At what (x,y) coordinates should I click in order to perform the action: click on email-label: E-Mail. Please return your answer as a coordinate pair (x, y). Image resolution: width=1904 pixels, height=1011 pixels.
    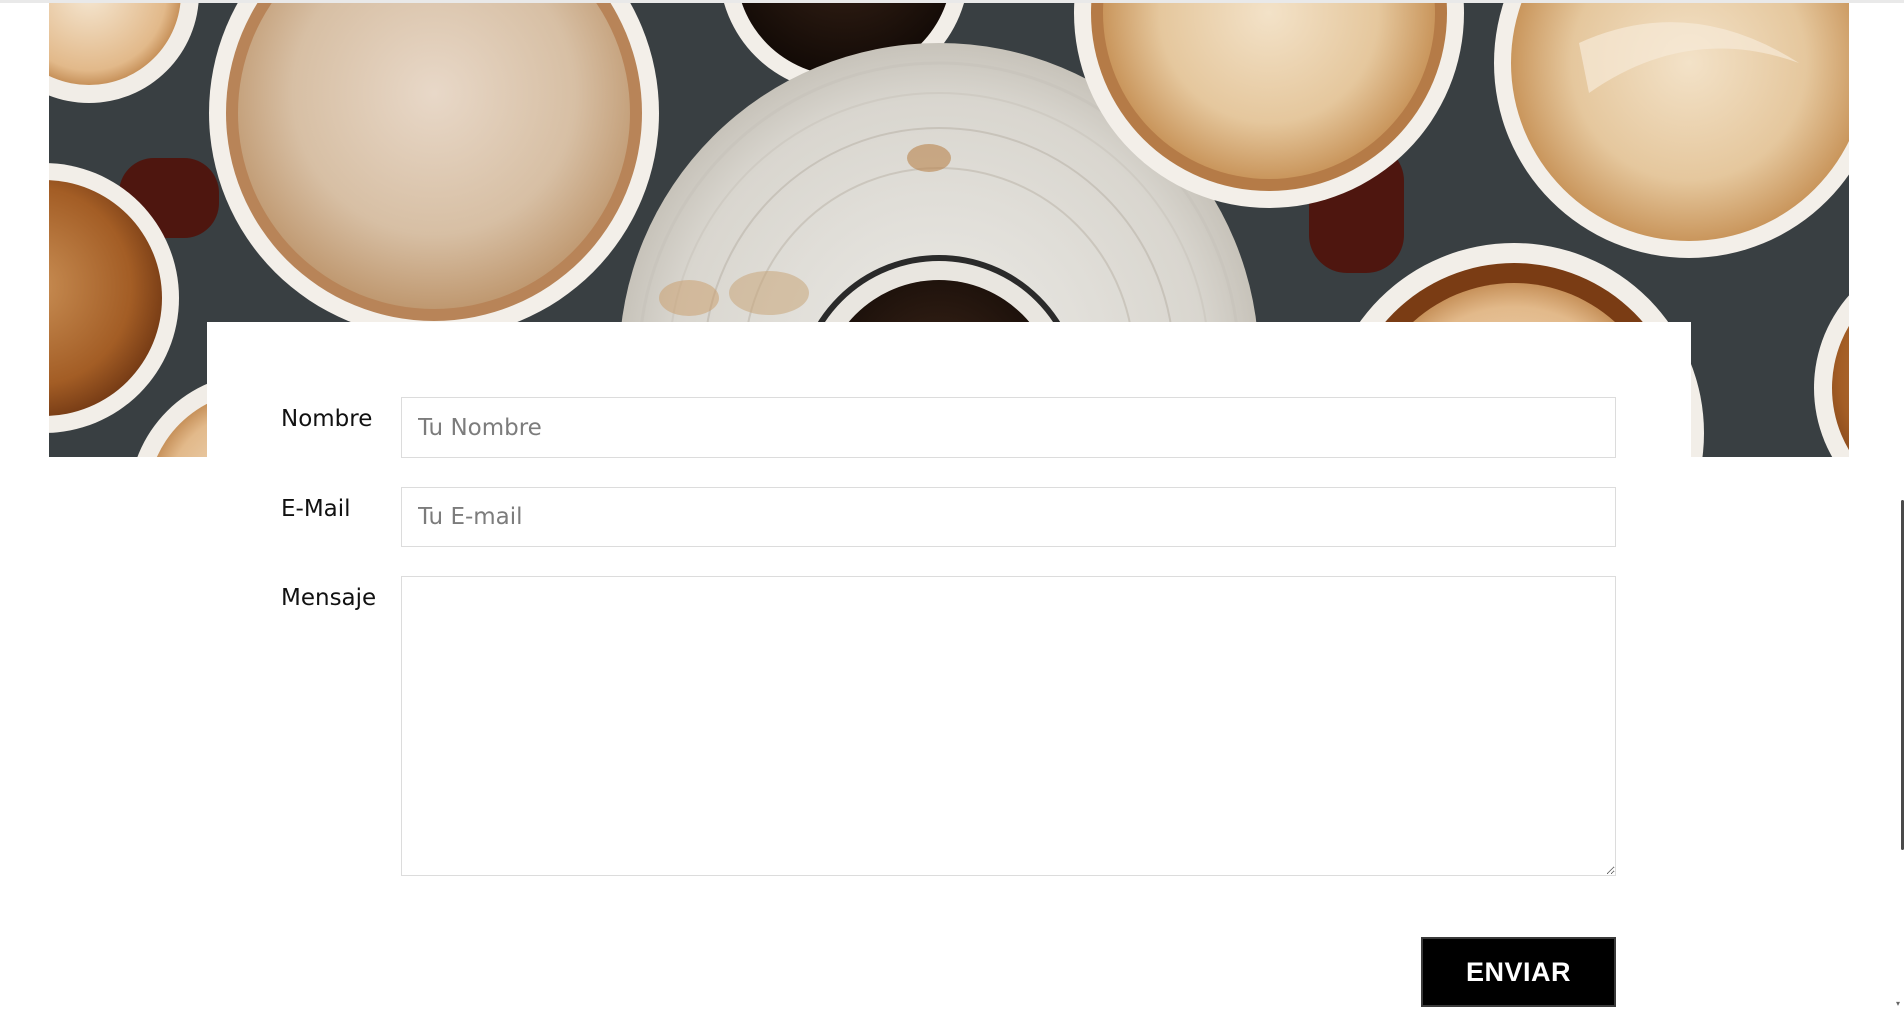
    Looking at the image, I should click on (316, 509).